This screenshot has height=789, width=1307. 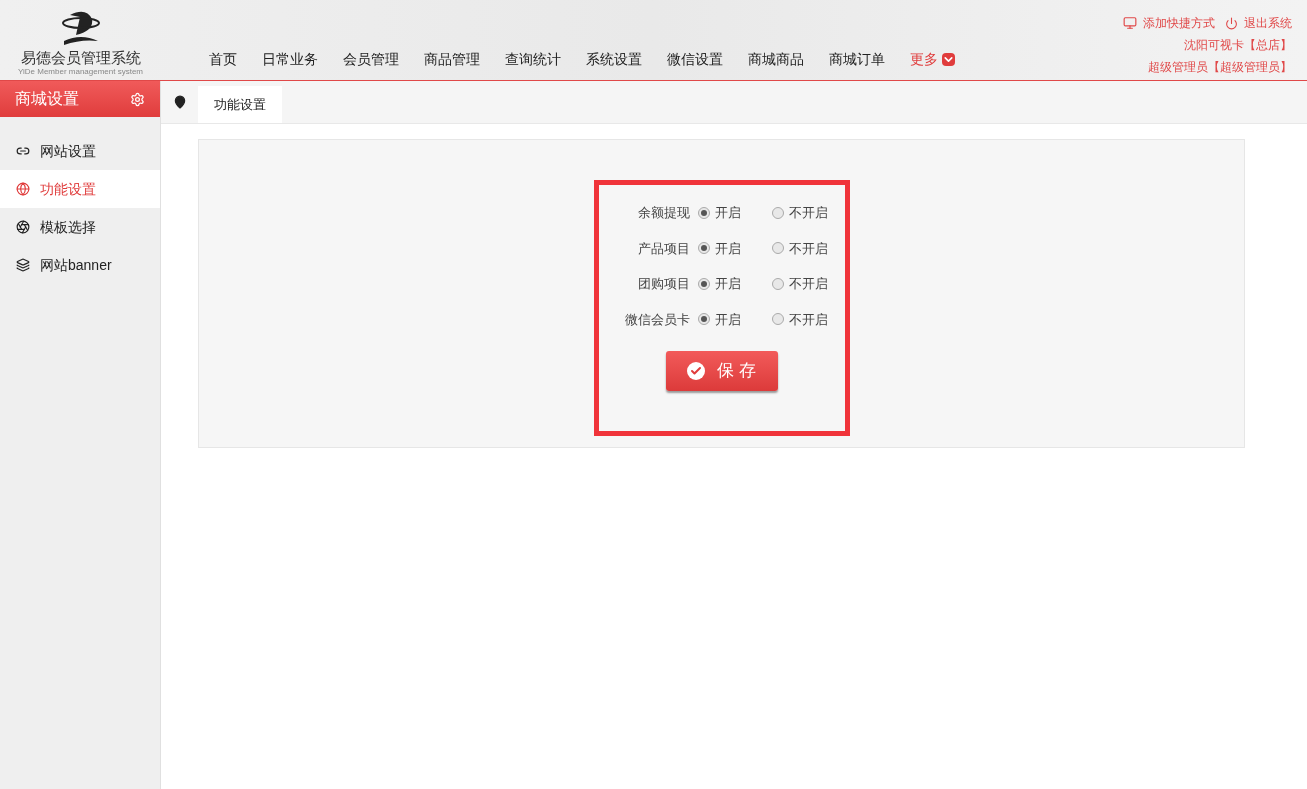 What do you see at coordinates (1220, 67) in the screenshot?
I see `user-role: 超级管理员【超级管理员】` at bounding box center [1220, 67].